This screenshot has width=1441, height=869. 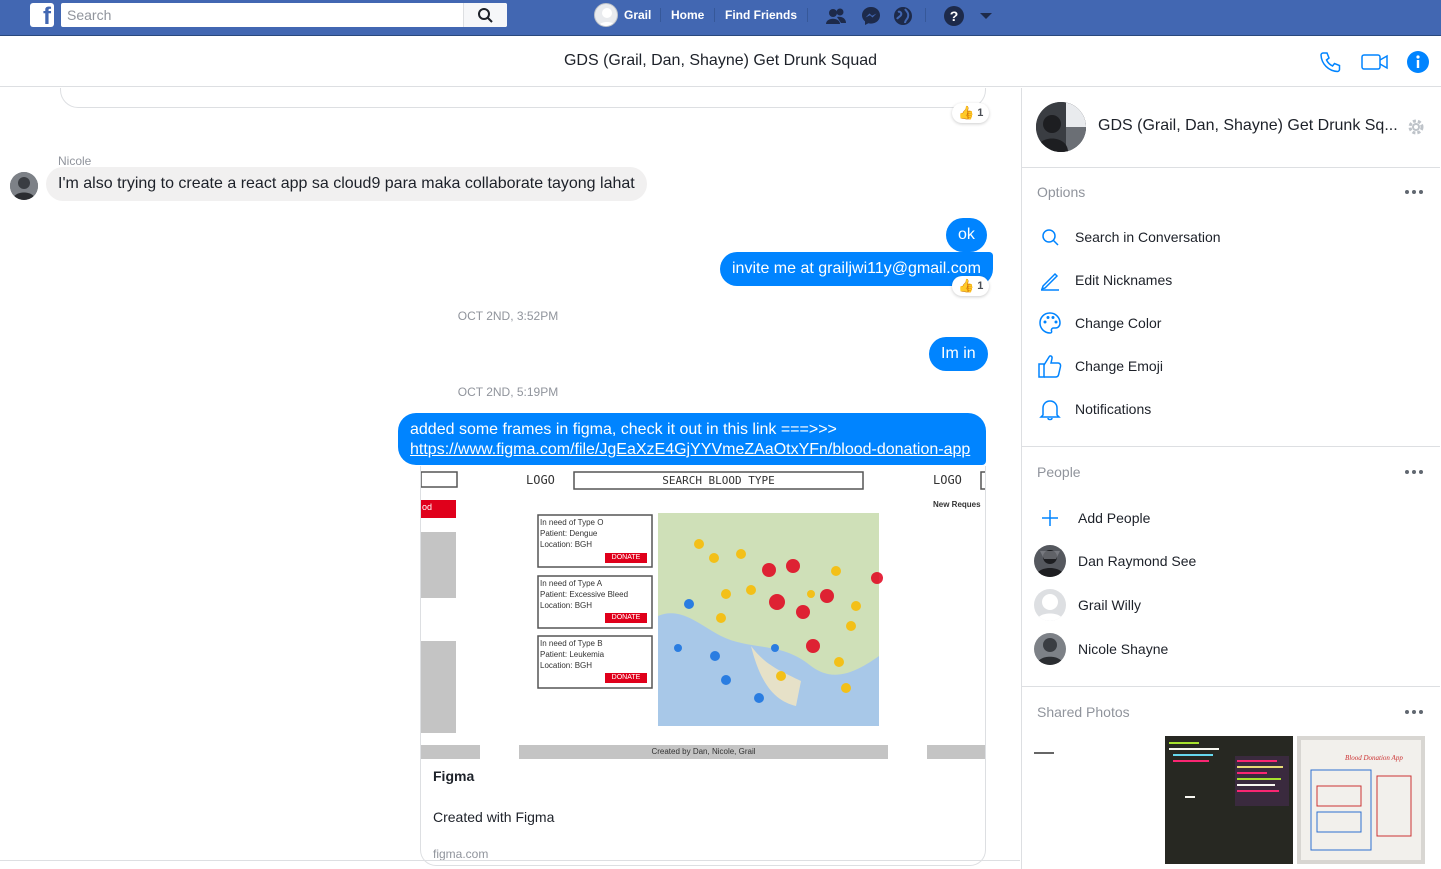 What do you see at coordinates (1330, 62) in the screenshot?
I see `phone-icon` at bounding box center [1330, 62].